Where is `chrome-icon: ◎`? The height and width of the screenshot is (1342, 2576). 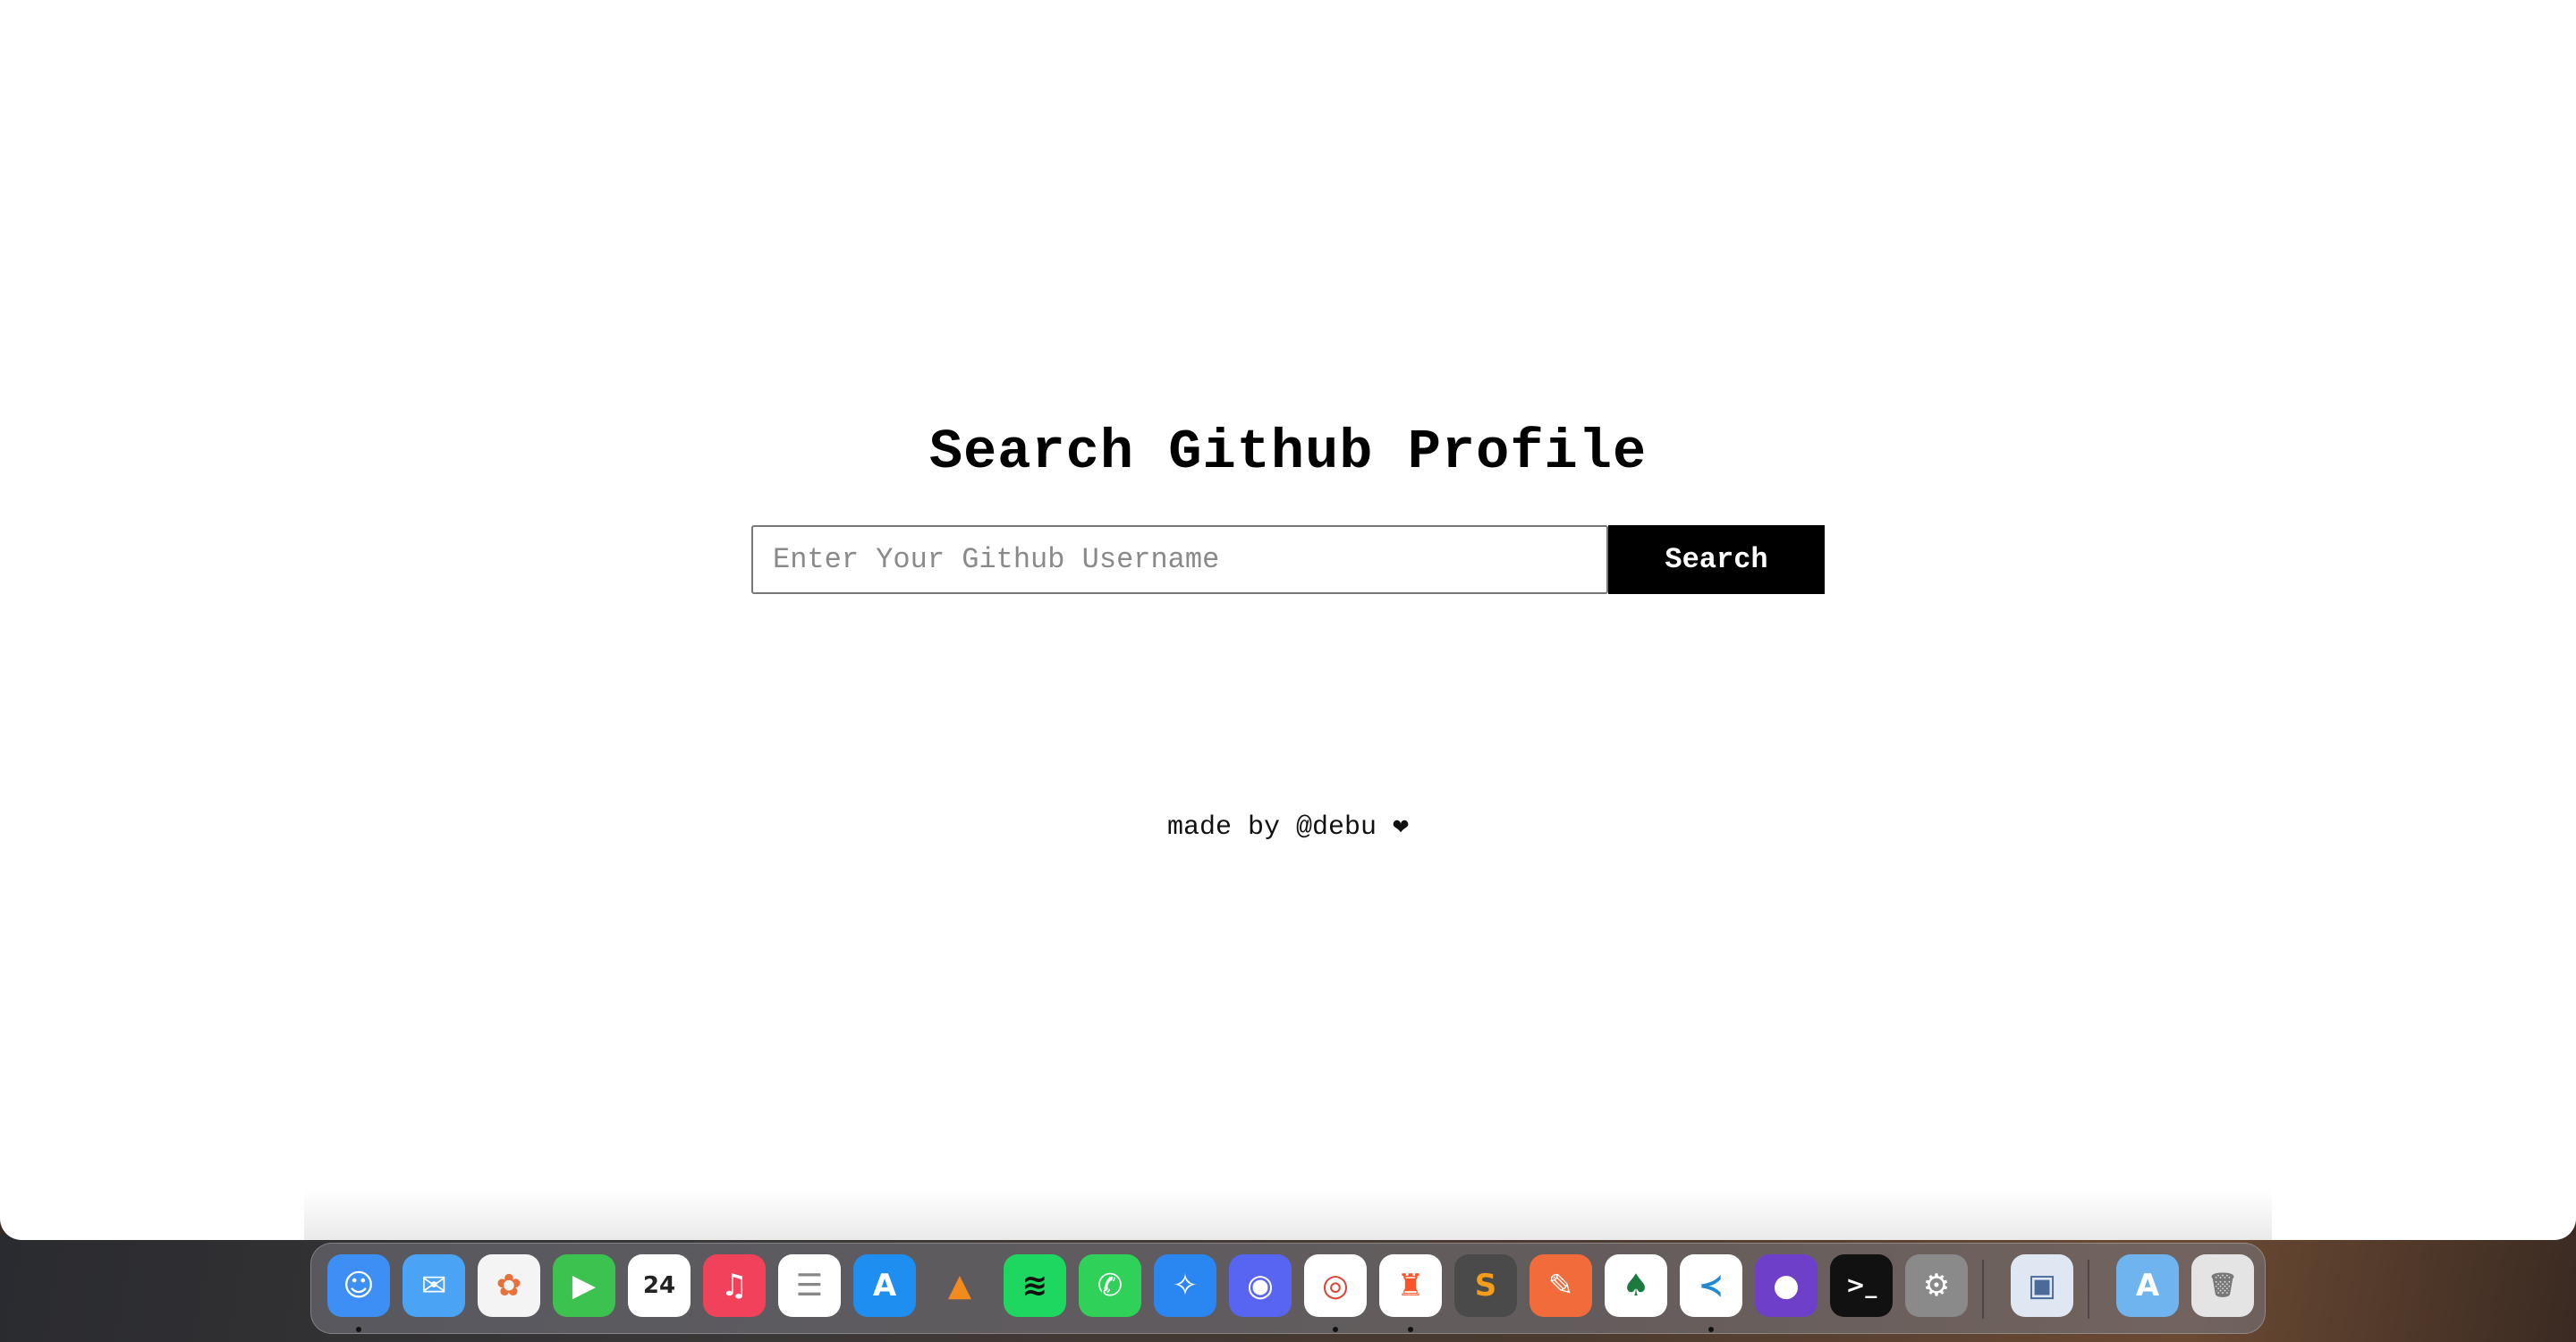 chrome-icon: ◎ is located at coordinates (1335, 1286).